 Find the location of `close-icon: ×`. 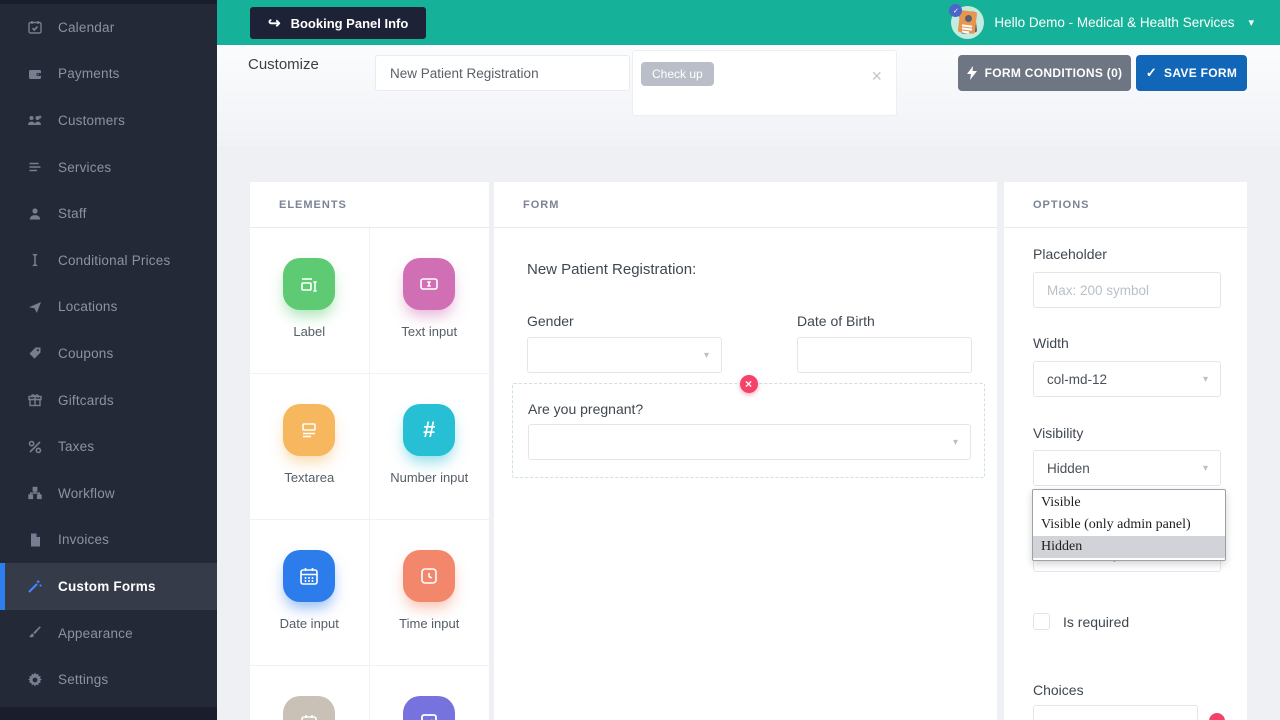

close-icon: × is located at coordinates (876, 76).